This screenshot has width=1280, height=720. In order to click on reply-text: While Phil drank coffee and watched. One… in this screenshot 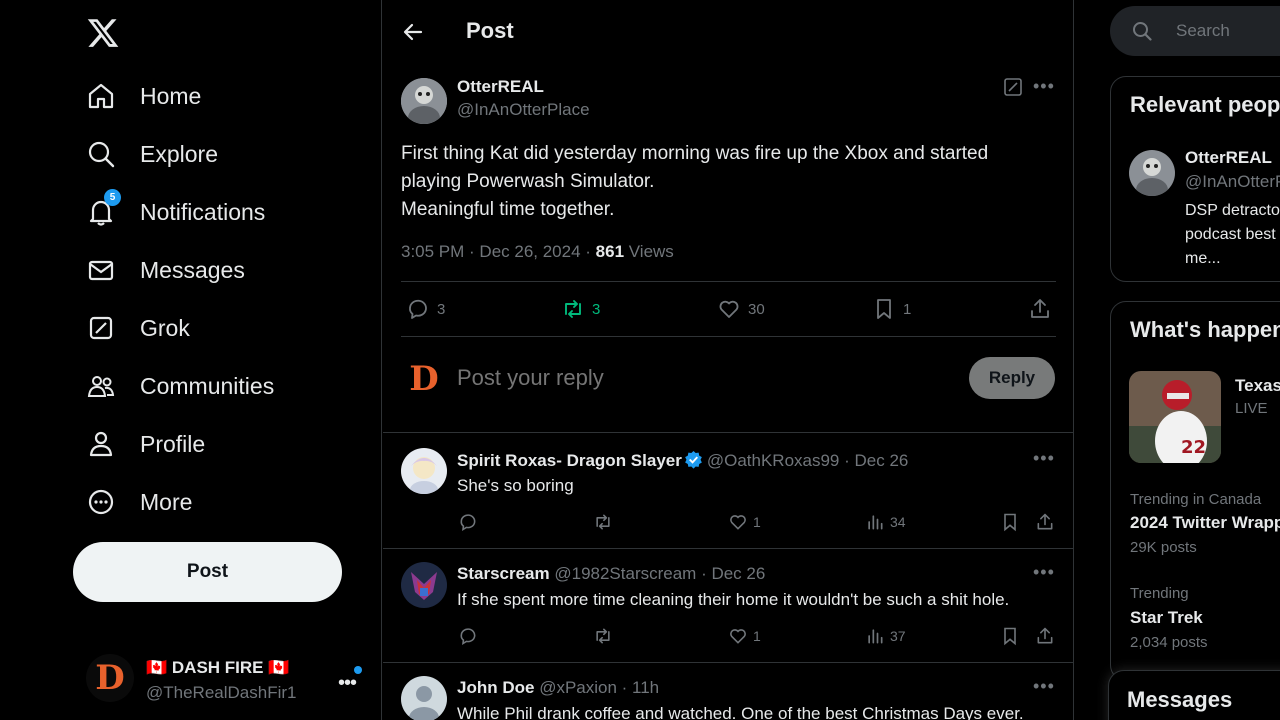, I will do `click(740, 712)`.